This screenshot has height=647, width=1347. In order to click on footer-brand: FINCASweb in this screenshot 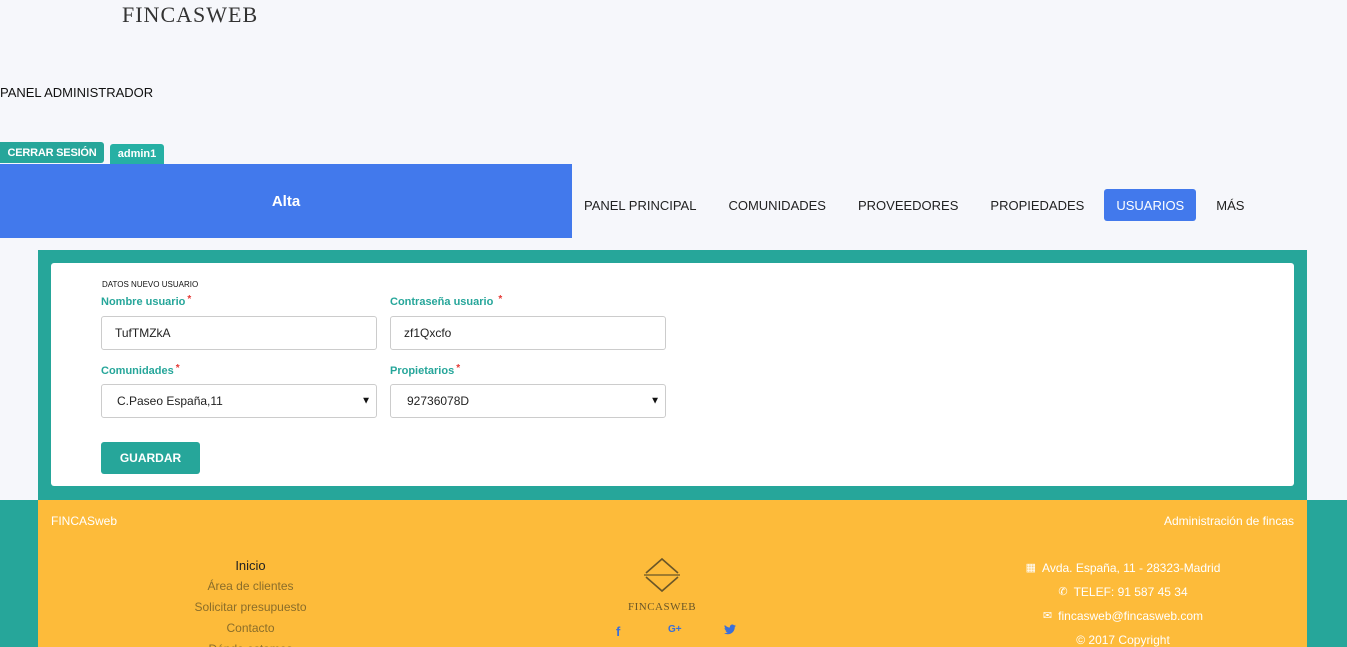, I will do `click(84, 521)`.